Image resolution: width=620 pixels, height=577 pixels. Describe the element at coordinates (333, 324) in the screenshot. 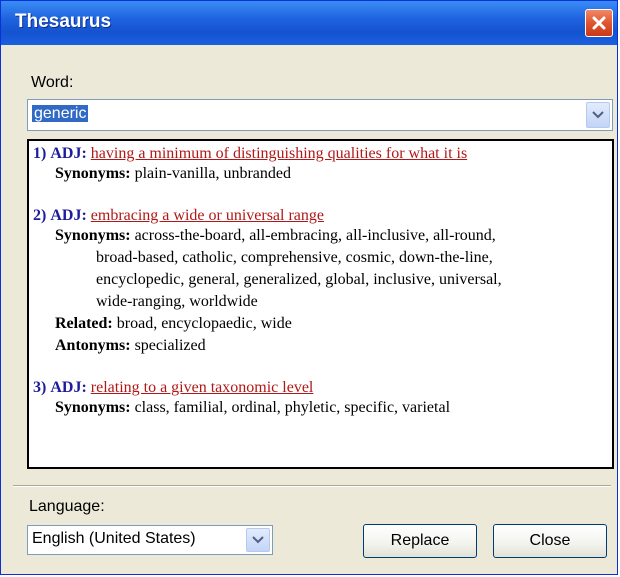

I see `related-row: Related: broad, encyclopaedic, wide` at that location.